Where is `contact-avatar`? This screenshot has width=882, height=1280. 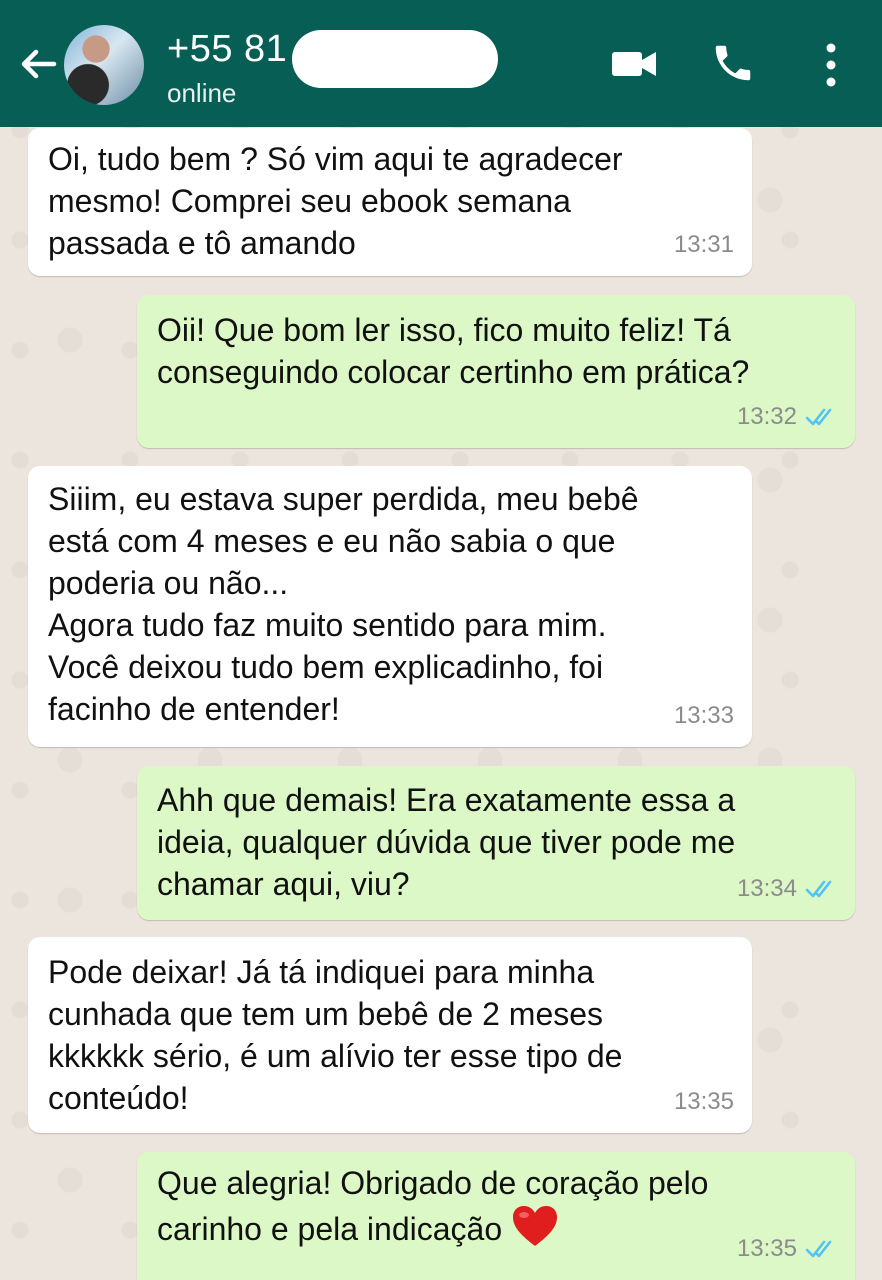
contact-avatar is located at coordinates (104, 65).